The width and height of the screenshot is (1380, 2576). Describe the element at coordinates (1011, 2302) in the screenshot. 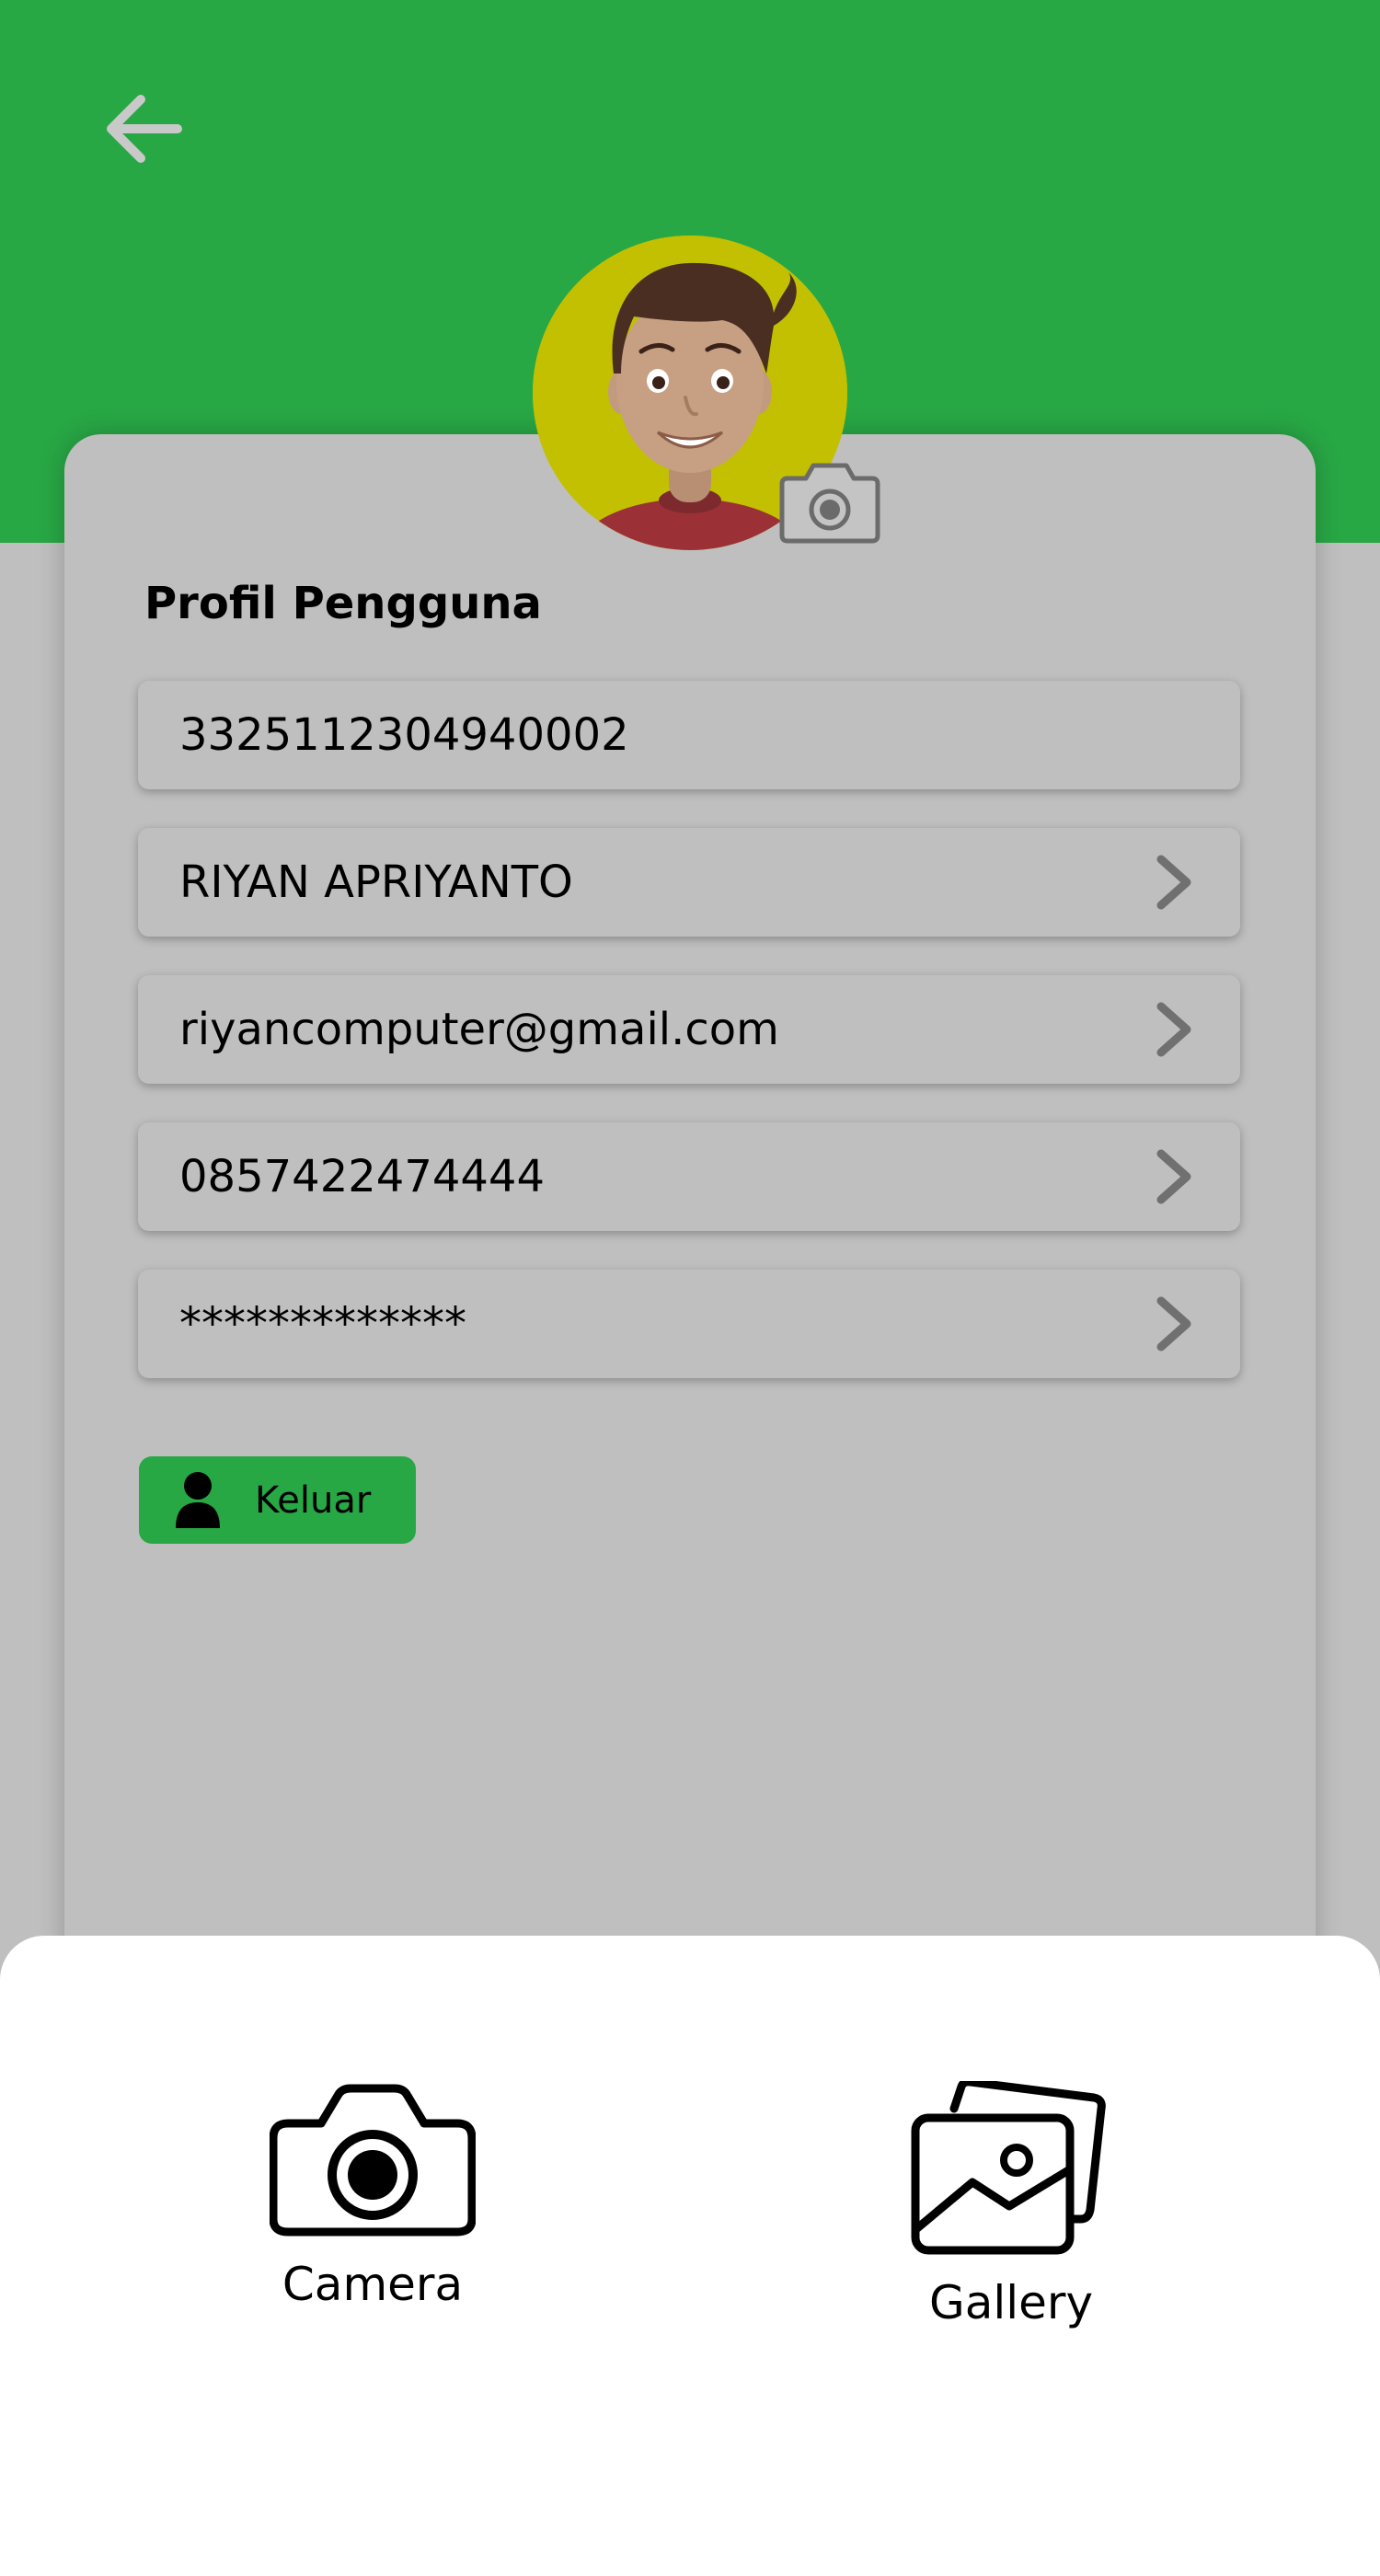

I see `gallery-option-label: Gallery` at that location.